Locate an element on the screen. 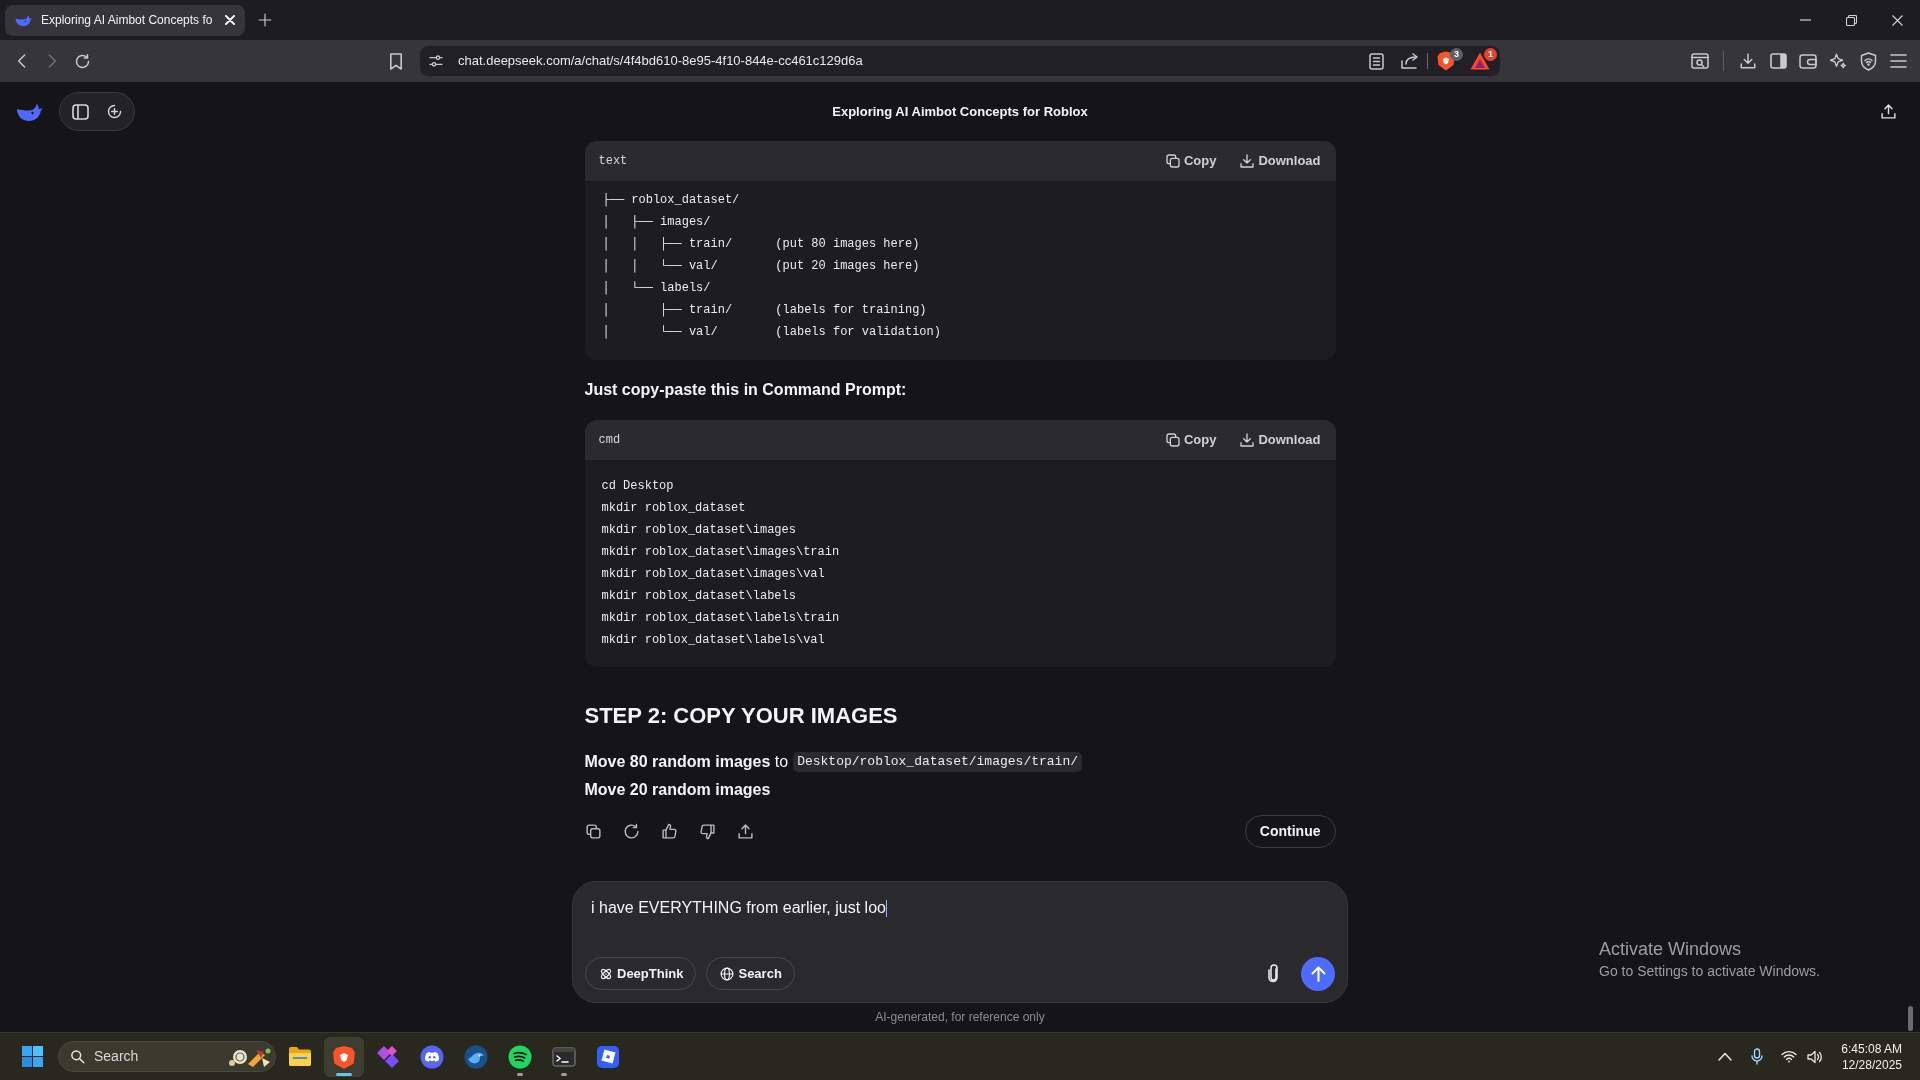 This screenshot has width=1920, height=1080. restore-icon is located at coordinates (1851, 20).